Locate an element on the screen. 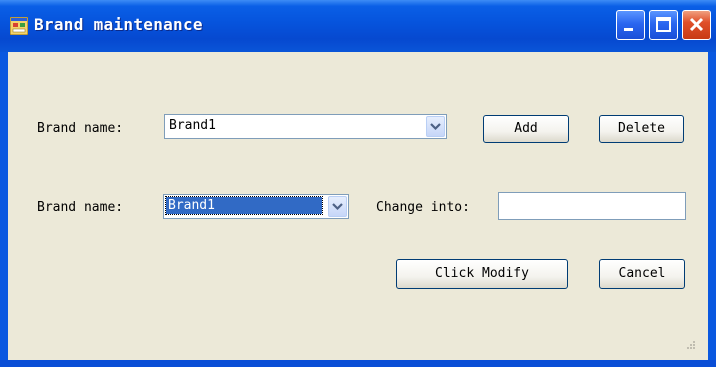 This screenshot has width=716, height=367. add-button: Add is located at coordinates (526, 129).